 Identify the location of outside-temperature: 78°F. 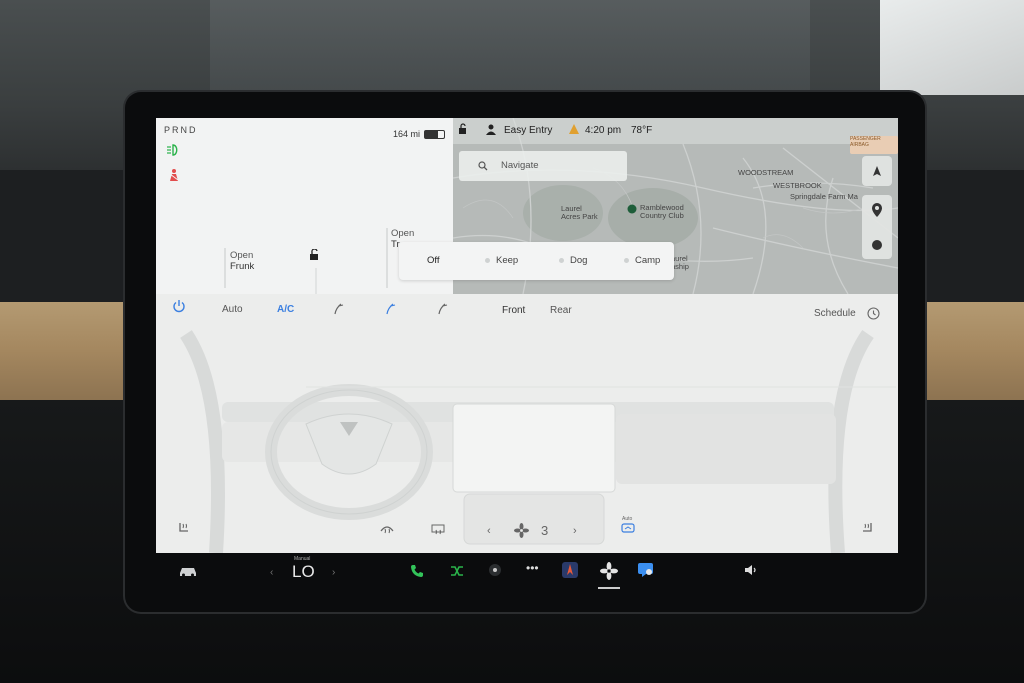
(642, 130).